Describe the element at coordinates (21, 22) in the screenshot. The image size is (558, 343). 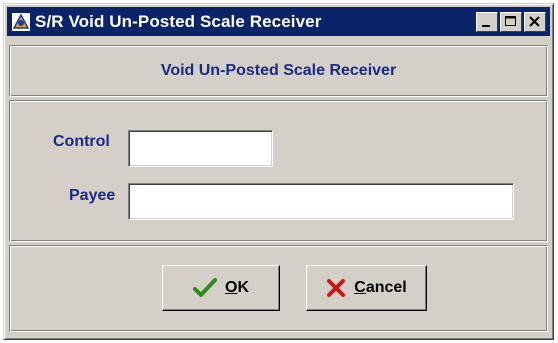
I see `app-icon` at that location.